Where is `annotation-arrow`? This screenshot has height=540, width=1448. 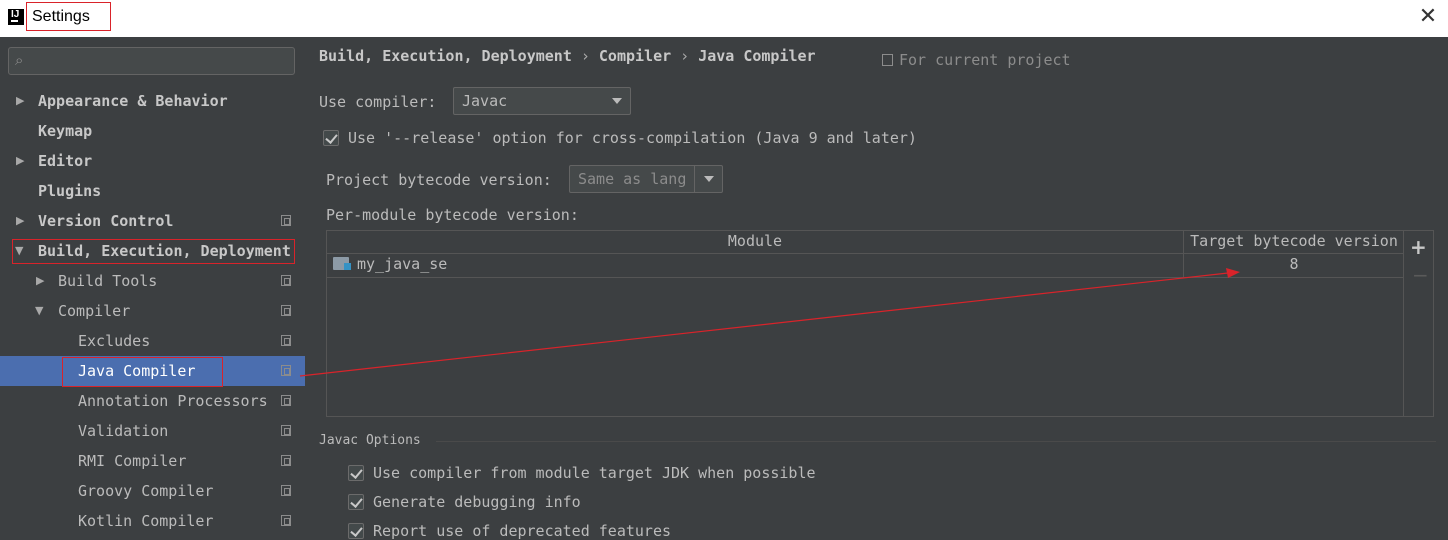
annotation-arrow is located at coordinates (769, 322).